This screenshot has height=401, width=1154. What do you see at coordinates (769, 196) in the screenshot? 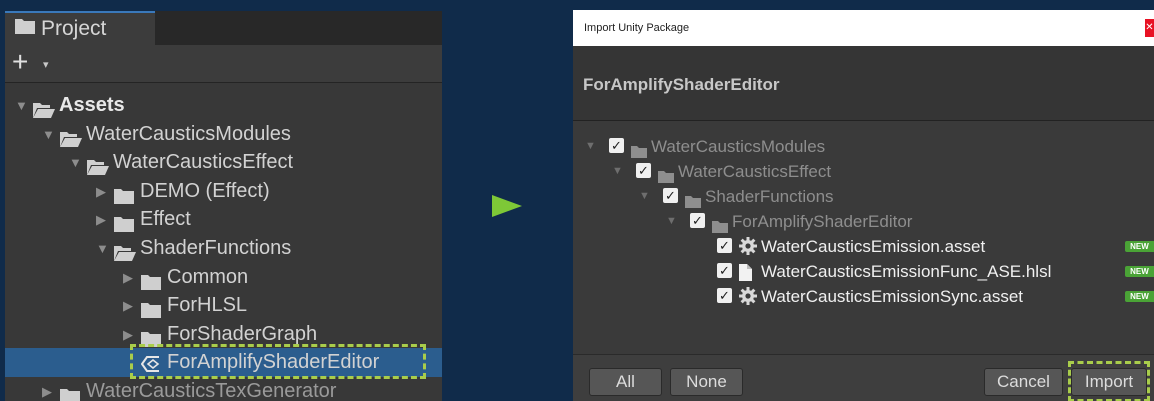
I see `package-item-label: ShaderFunctions` at bounding box center [769, 196].